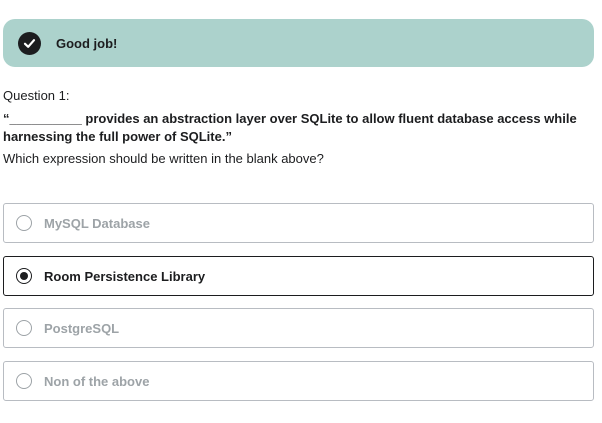 This screenshot has height=423, width=602. Describe the element at coordinates (298, 381) in the screenshot. I see `answer-option-4: Non of the above` at that location.